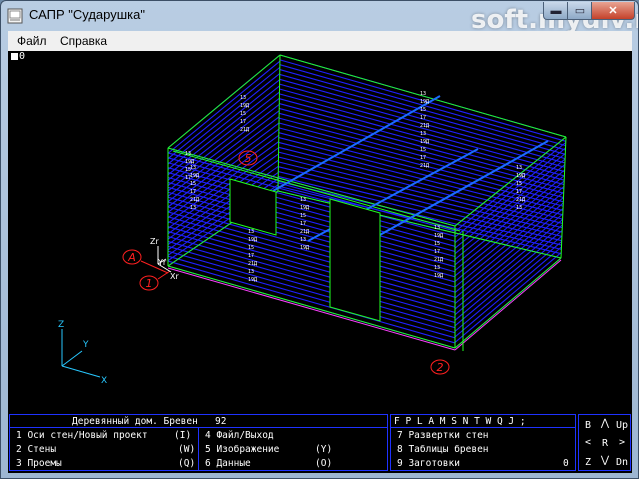 The width and height of the screenshot is (639, 479). What do you see at coordinates (82, 435) in the screenshot?
I see `cmd-axes: 1 Оси стен/Новый проект` at bounding box center [82, 435].